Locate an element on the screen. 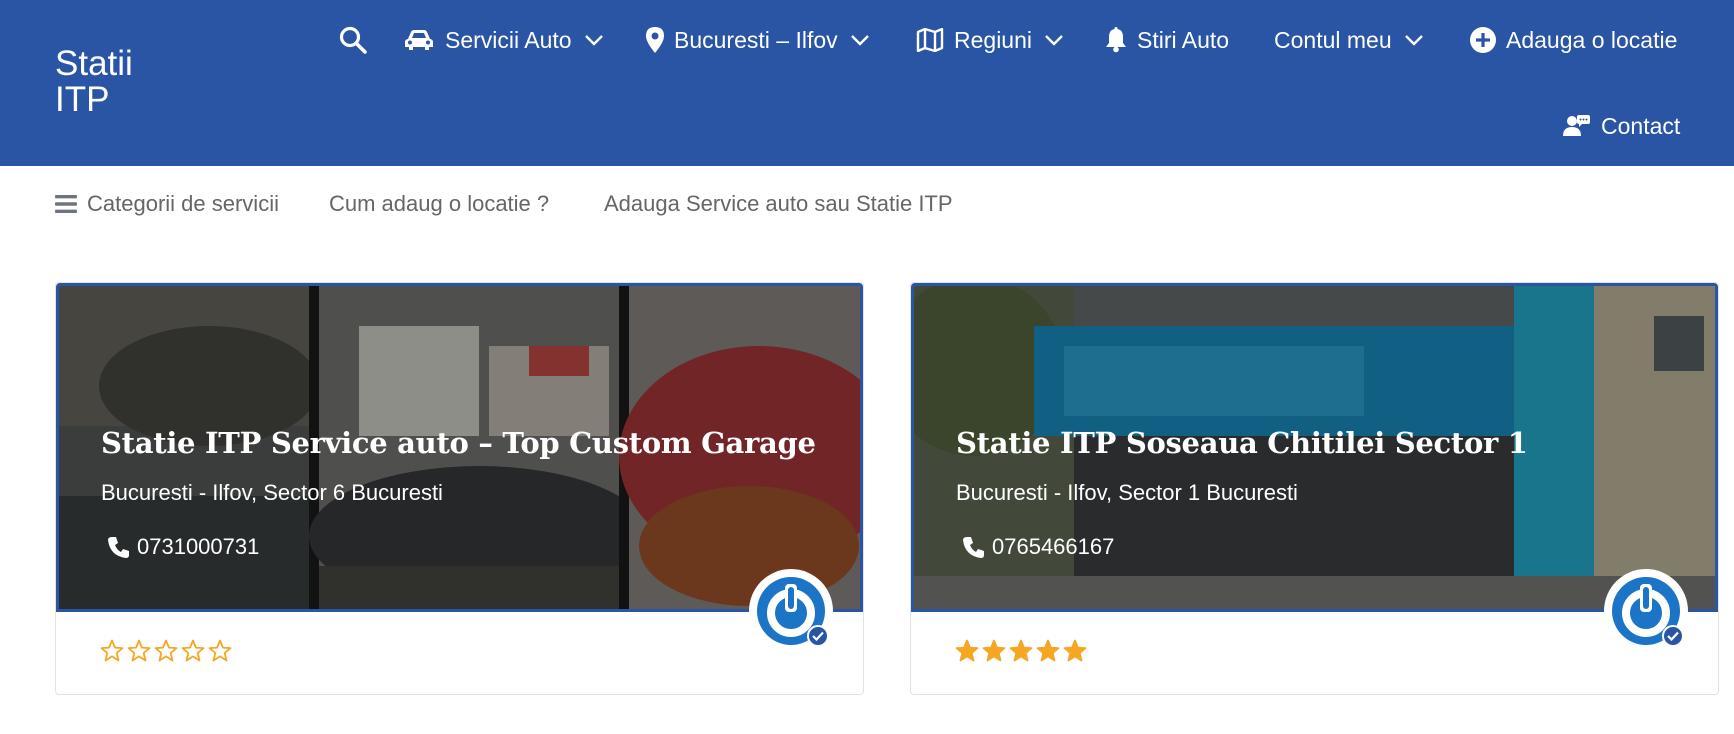  plus-circle-icon is located at coordinates (1483, 40).